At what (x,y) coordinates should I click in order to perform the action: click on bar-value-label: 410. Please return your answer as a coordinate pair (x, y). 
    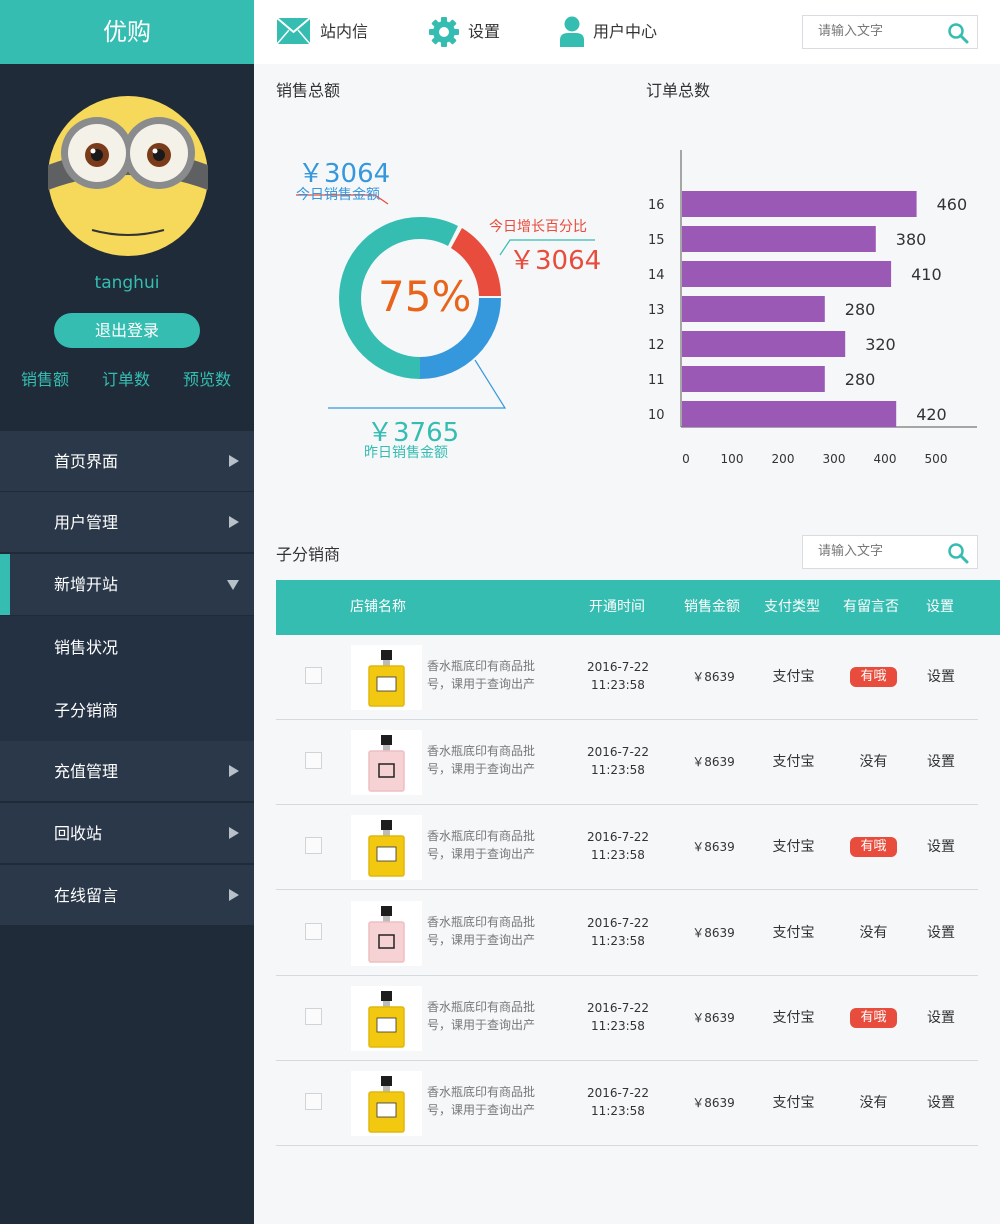
    Looking at the image, I should click on (926, 274).